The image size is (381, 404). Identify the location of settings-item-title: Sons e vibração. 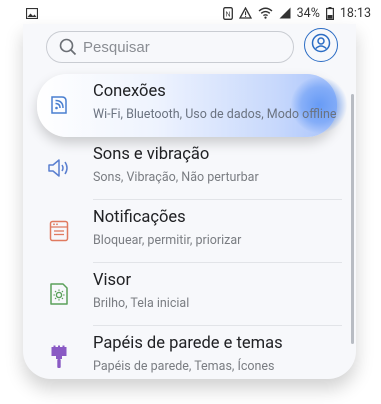
(151, 154).